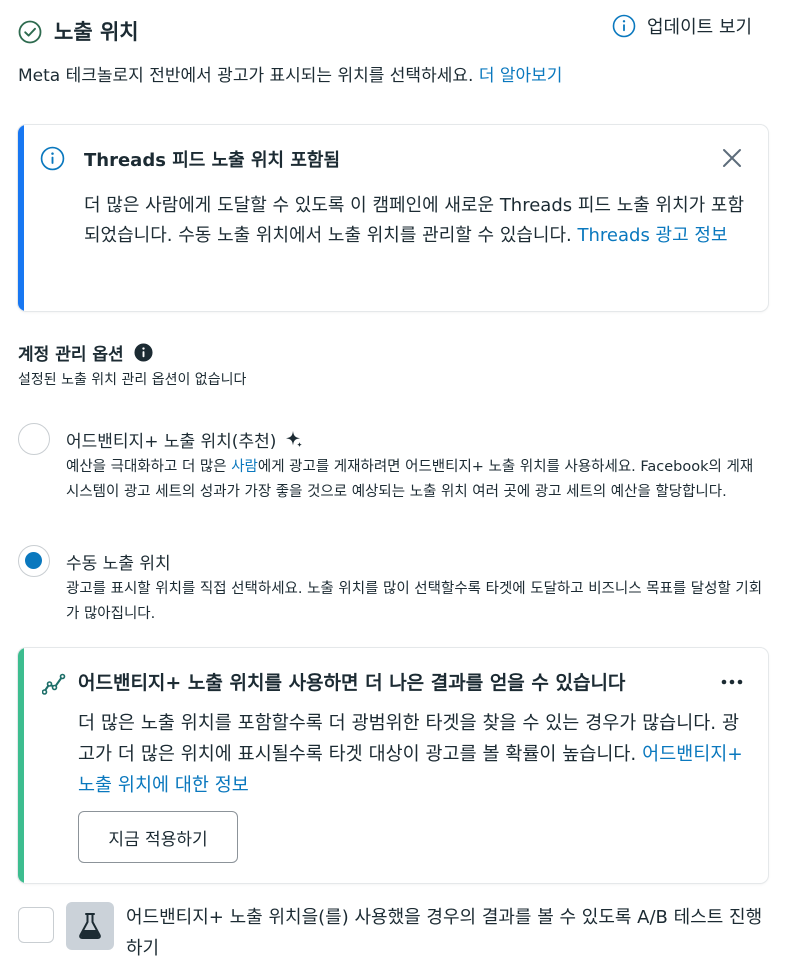  Describe the element at coordinates (171, 442) in the screenshot. I see `advantage-plus-label: 어드밴티지+ 노출 위치(추천)` at that location.